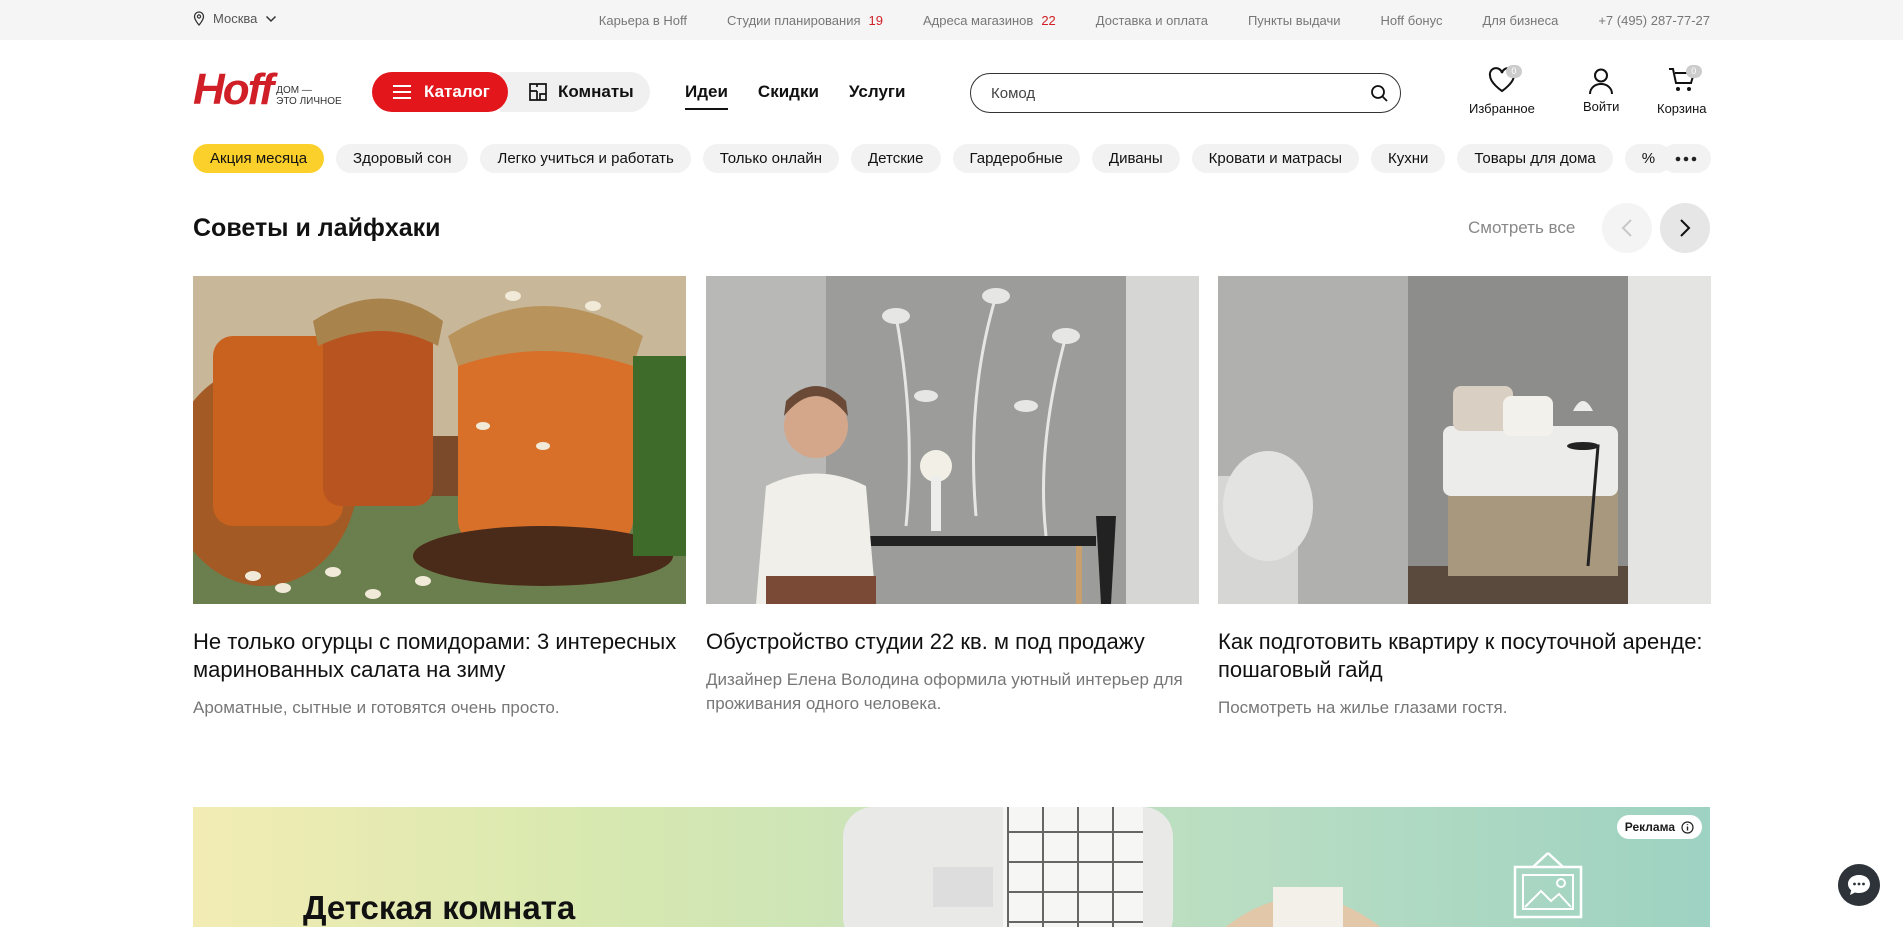  What do you see at coordinates (1548, 885) in the screenshot?
I see `picture-frame-icon` at bounding box center [1548, 885].